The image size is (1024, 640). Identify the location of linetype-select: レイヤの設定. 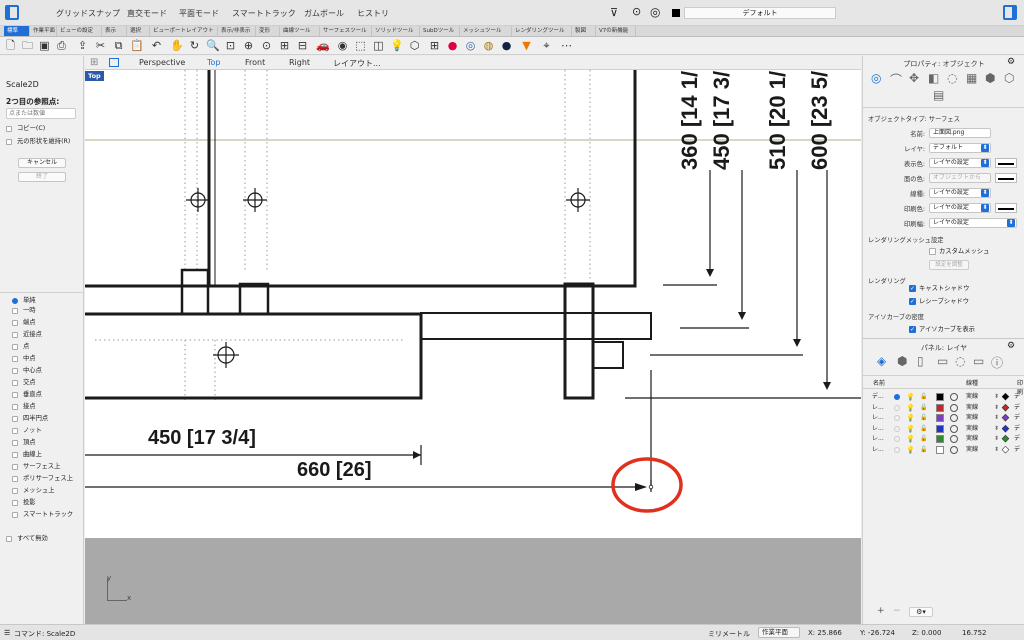
(960, 193).